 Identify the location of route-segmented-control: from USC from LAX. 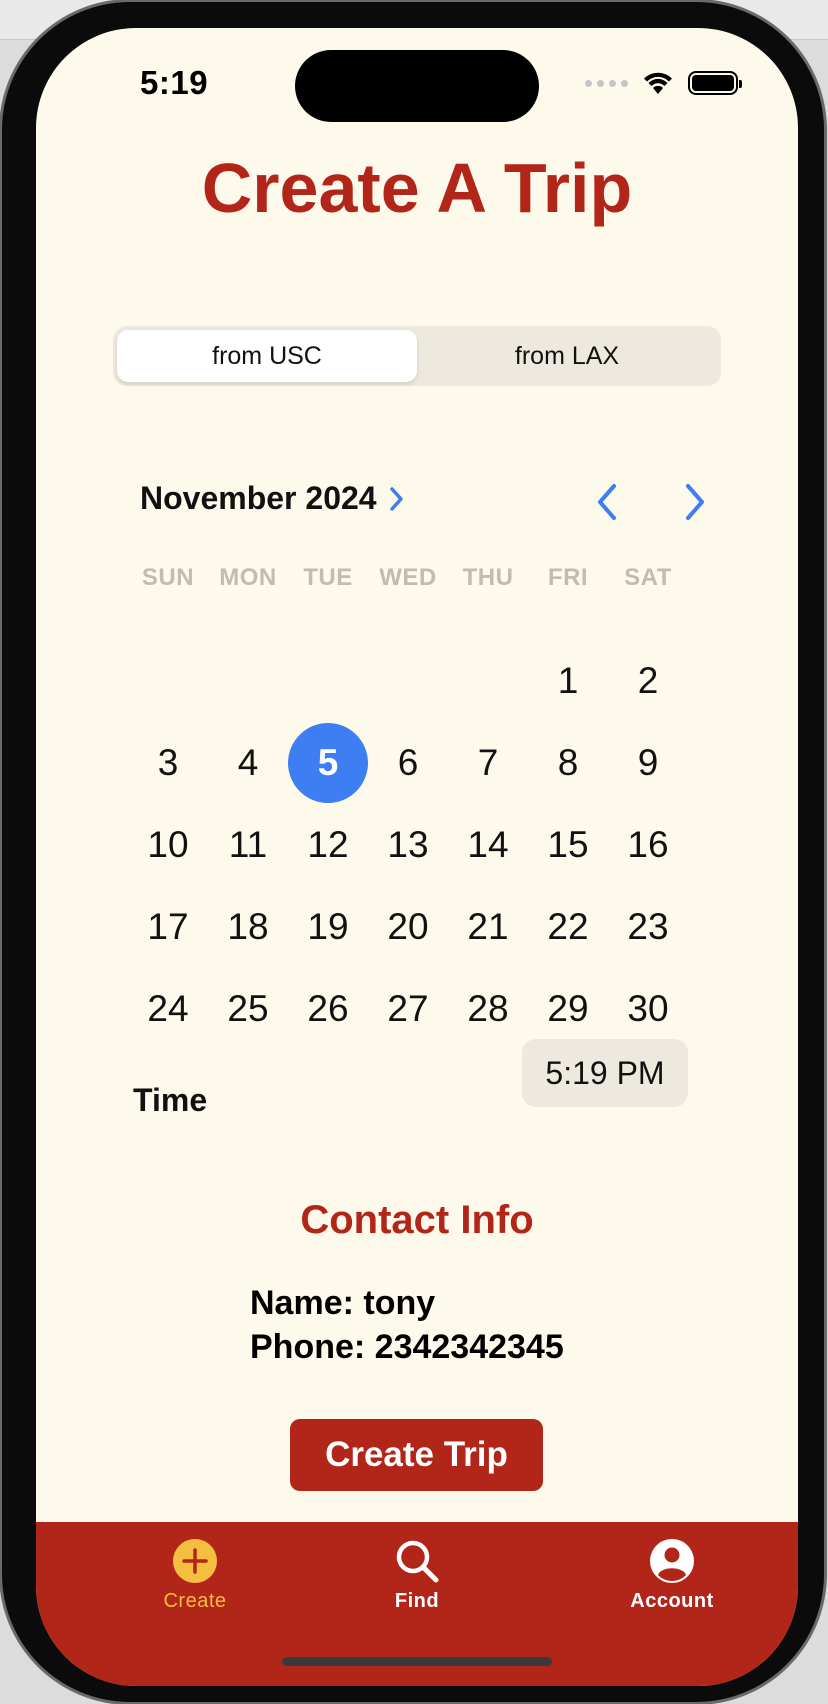
(417, 356).